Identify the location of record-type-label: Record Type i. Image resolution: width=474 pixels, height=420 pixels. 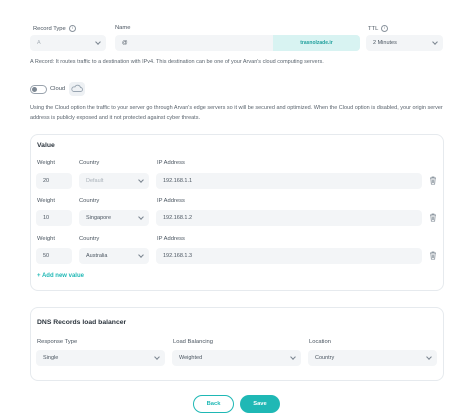
(54, 28).